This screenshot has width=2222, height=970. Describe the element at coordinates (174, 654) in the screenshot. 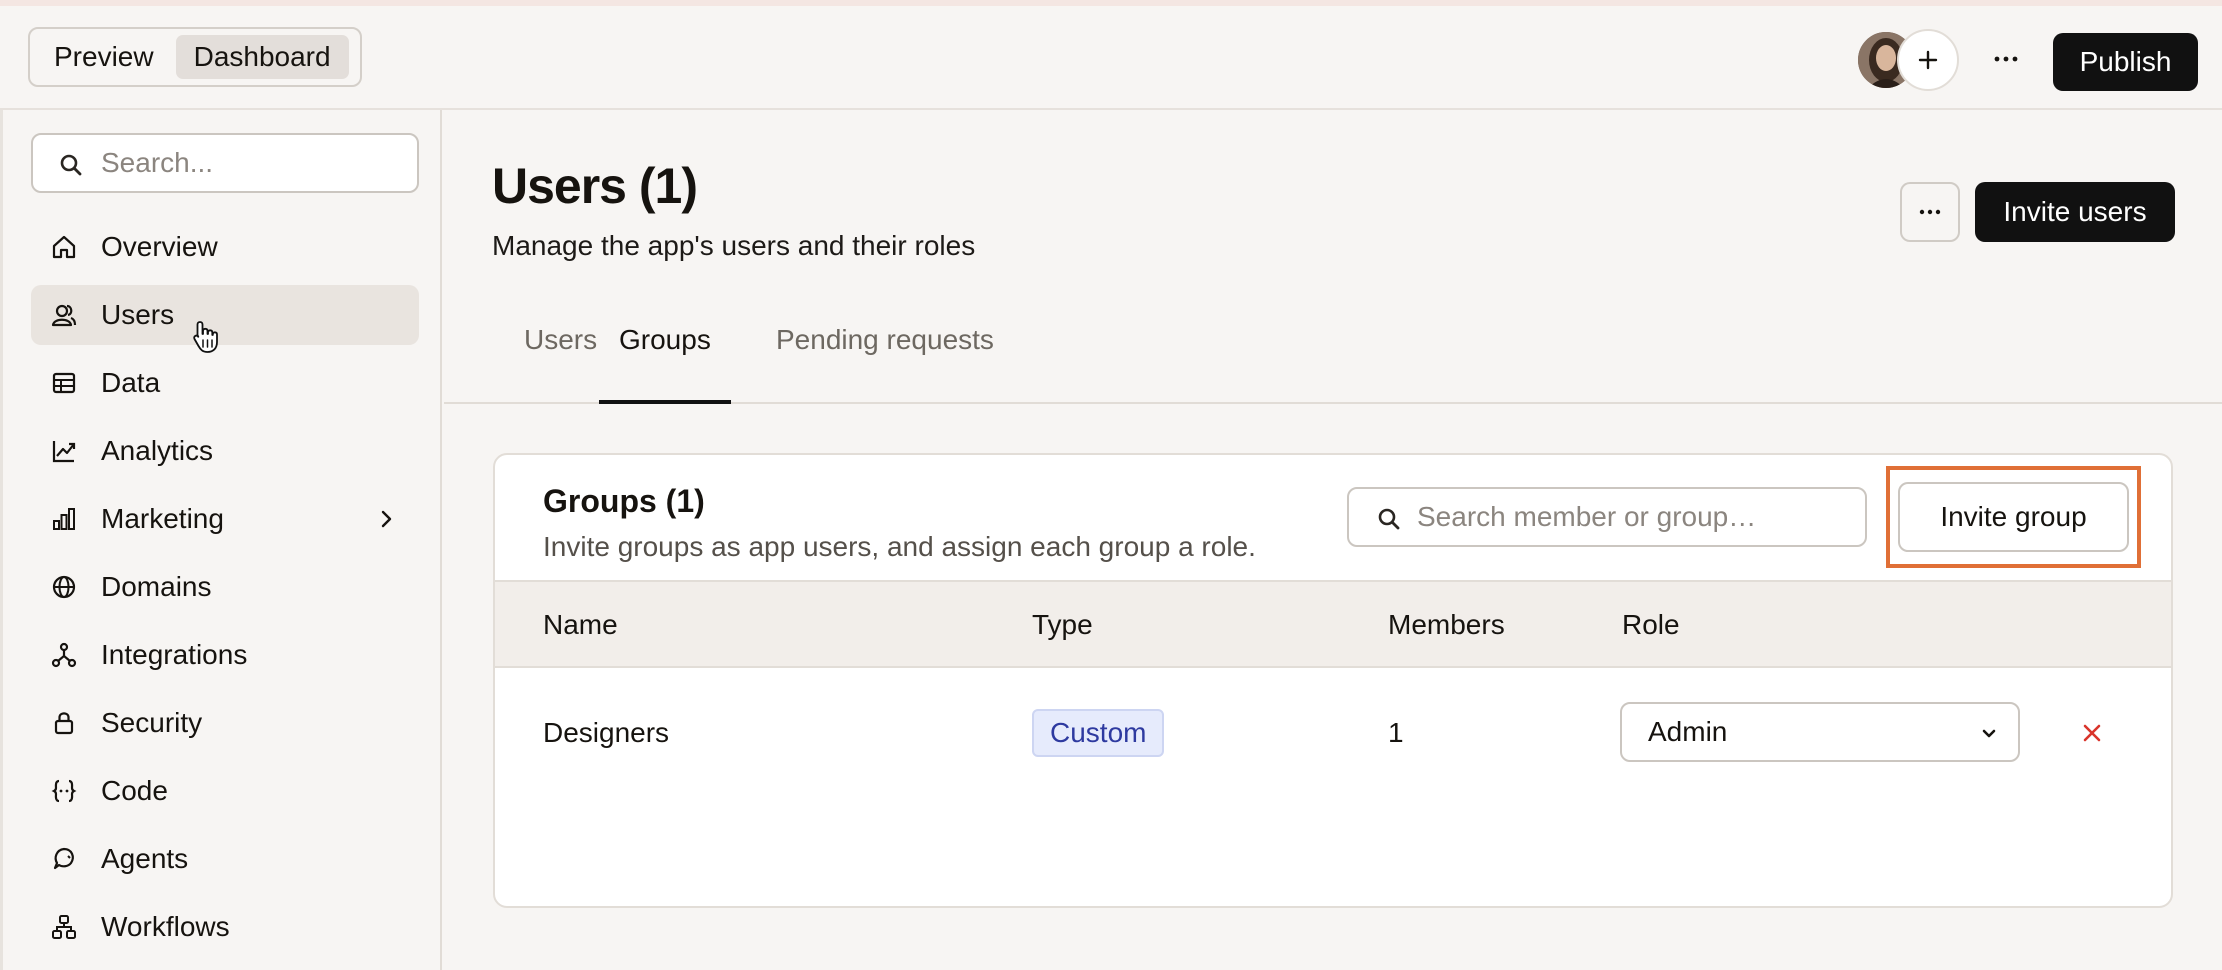

I see `sidebar-item-label: Integrations` at that location.